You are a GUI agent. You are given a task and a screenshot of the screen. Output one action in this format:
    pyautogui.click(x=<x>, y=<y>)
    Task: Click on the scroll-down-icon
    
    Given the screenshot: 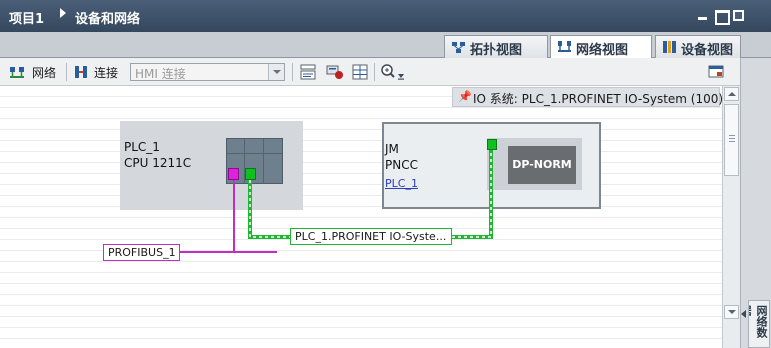 What is the action you would take?
    pyautogui.click(x=731, y=312)
    